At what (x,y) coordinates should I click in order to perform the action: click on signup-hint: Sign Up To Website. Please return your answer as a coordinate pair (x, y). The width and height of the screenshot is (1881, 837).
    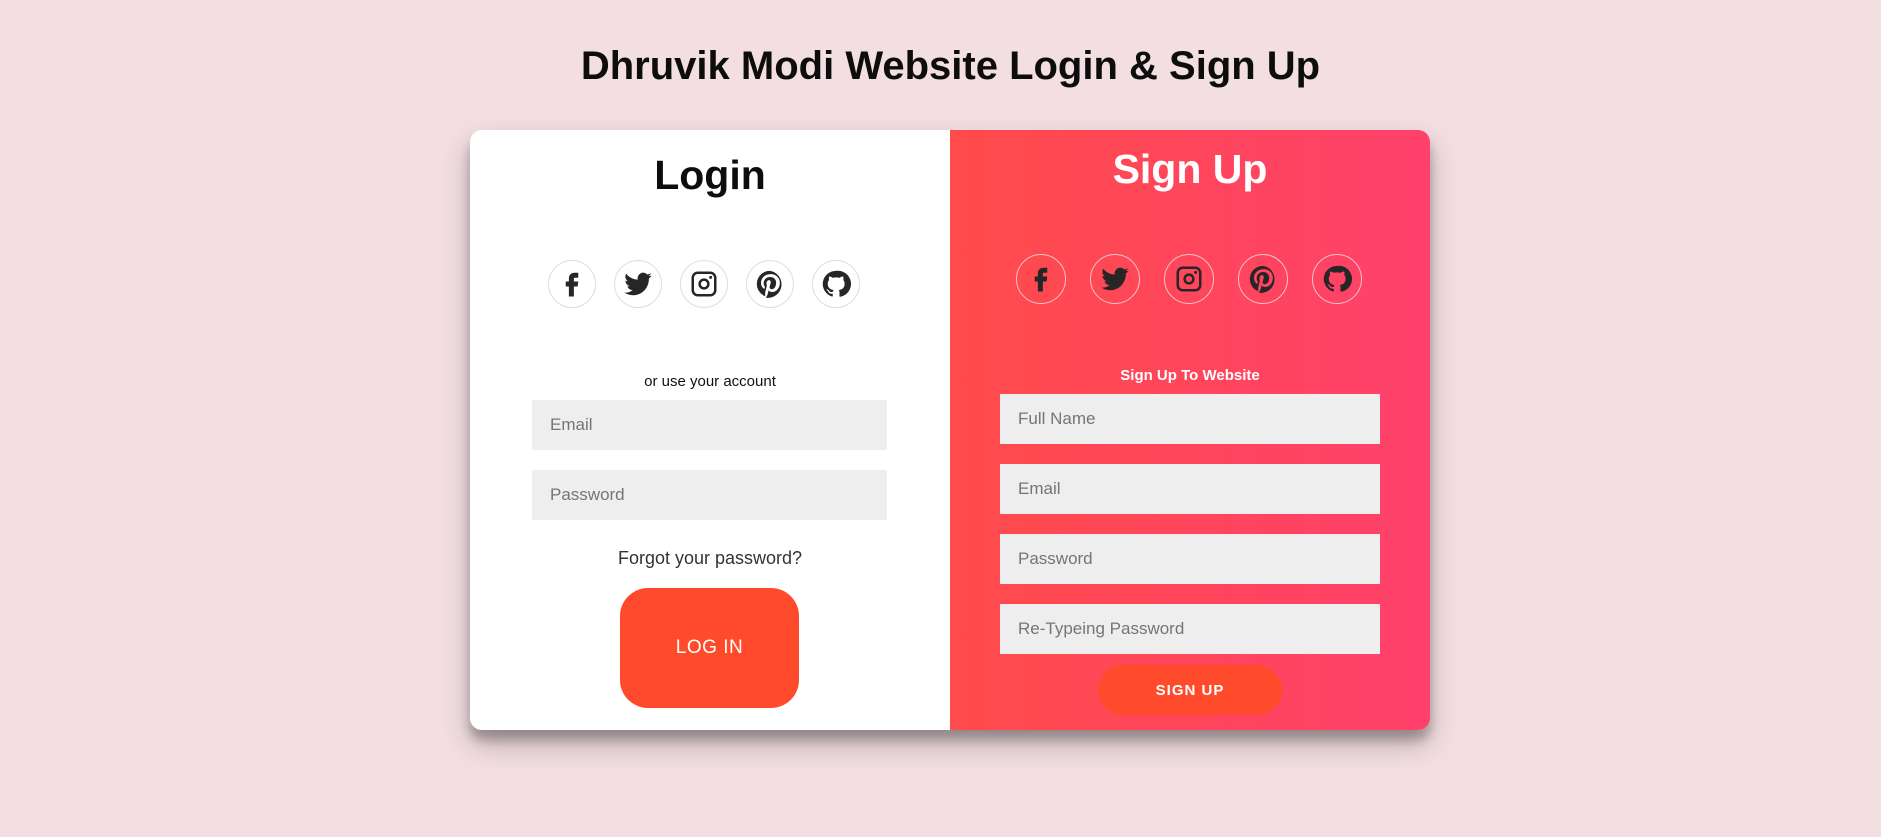
    Looking at the image, I should click on (1190, 375).